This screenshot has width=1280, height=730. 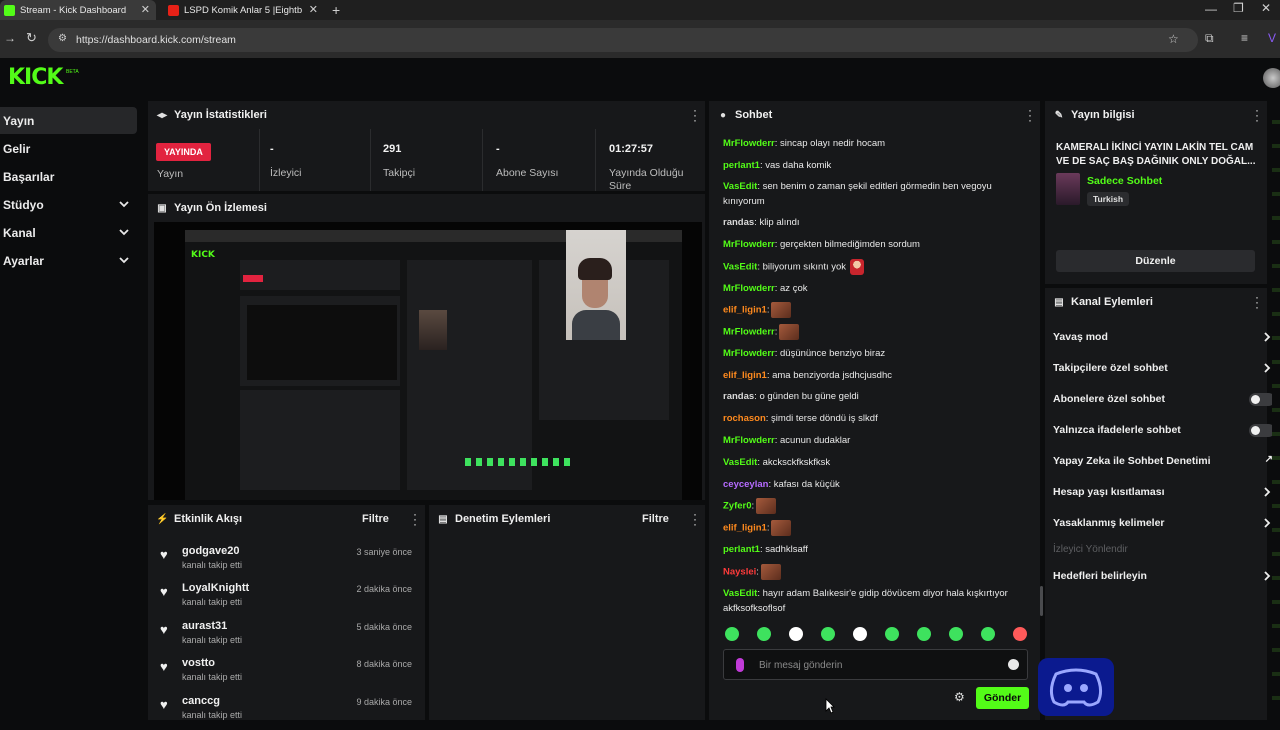 I want to click on user-avatar, so click(x=1271, y=78).